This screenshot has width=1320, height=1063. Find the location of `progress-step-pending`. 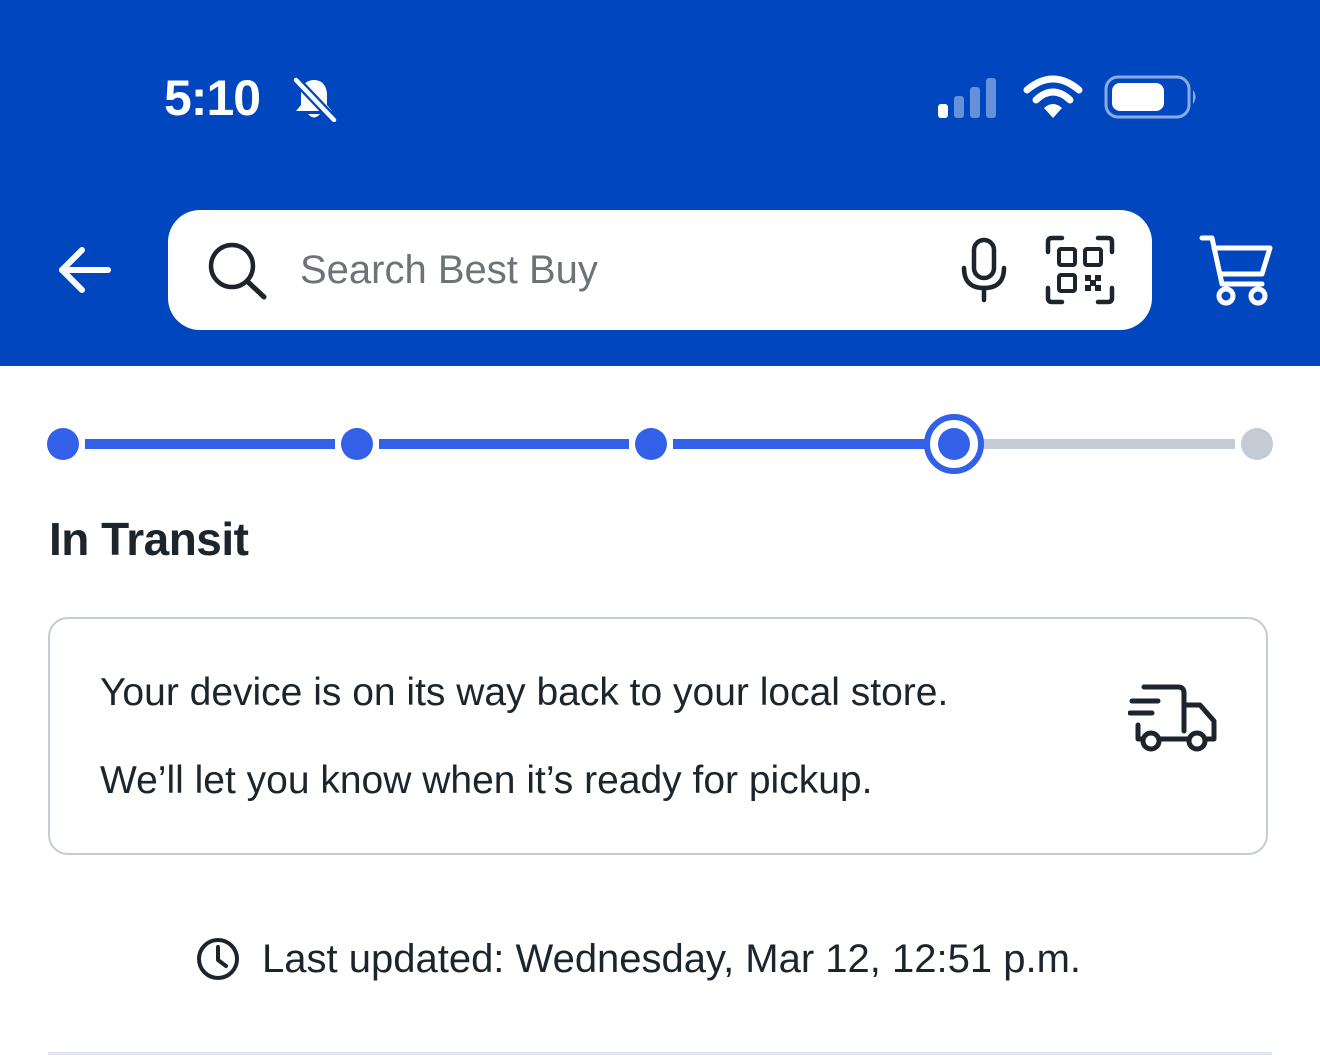

progress-step-pending is located at coordinates (1257, 444).